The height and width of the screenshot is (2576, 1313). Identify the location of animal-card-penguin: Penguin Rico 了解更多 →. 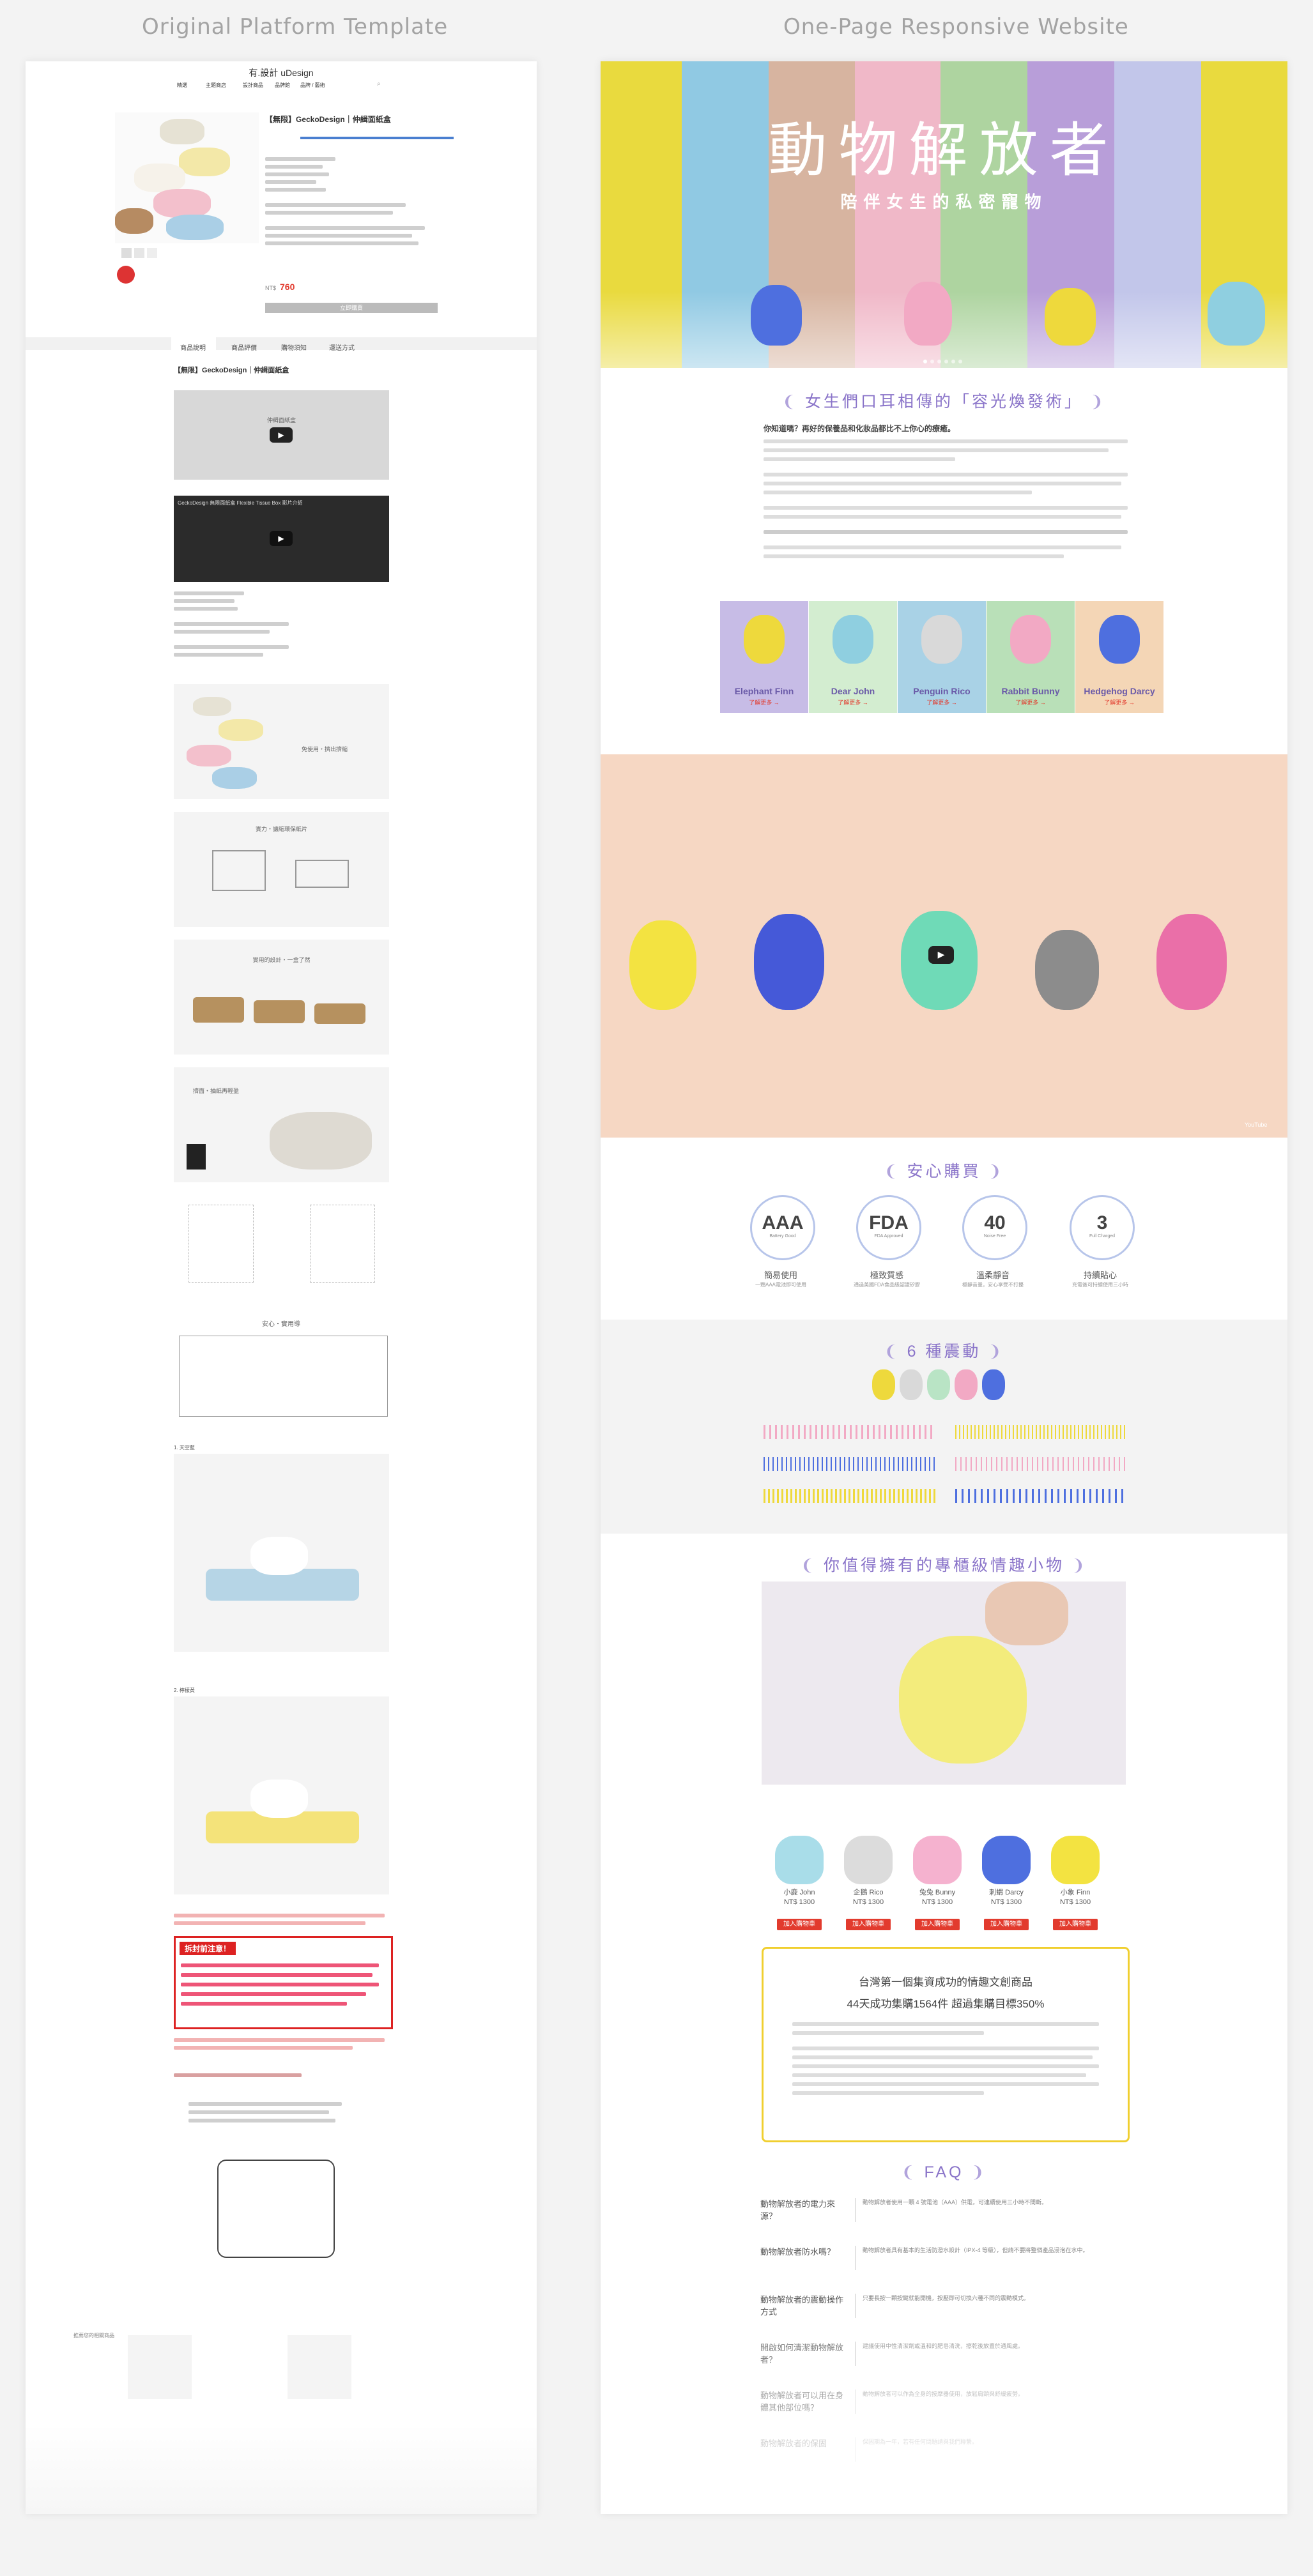
(942, 657).